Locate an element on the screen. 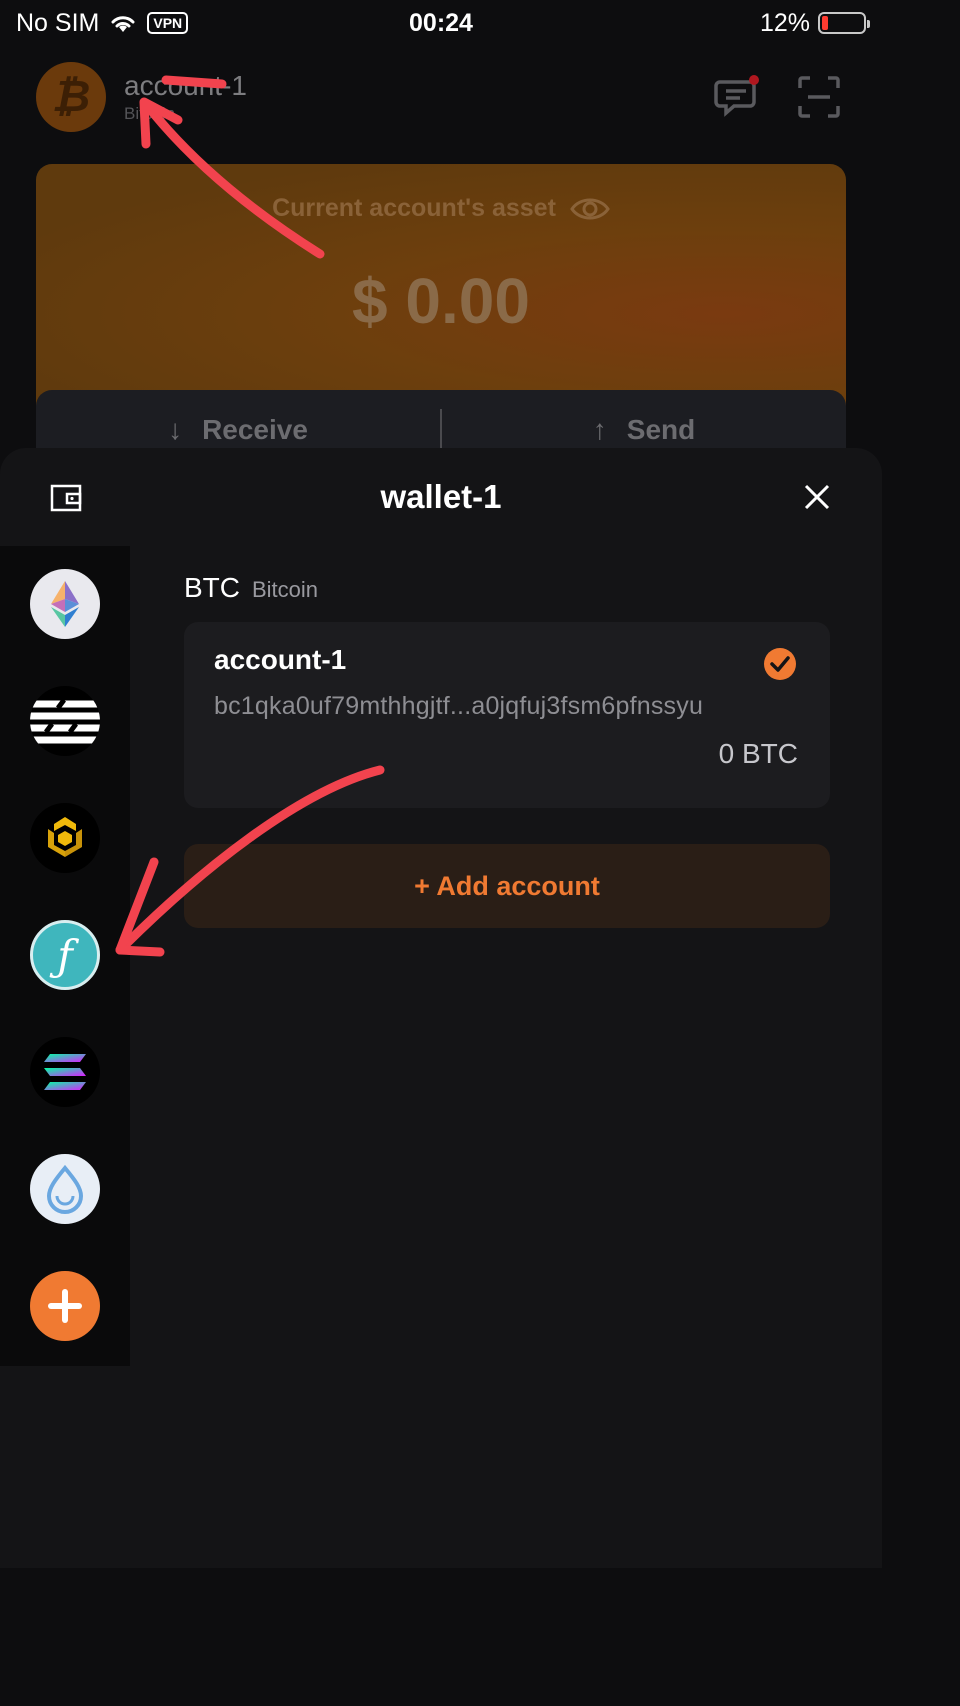 The image size is (960, 1706). chain-rail: ƒ is located at coordinates (65, 956).